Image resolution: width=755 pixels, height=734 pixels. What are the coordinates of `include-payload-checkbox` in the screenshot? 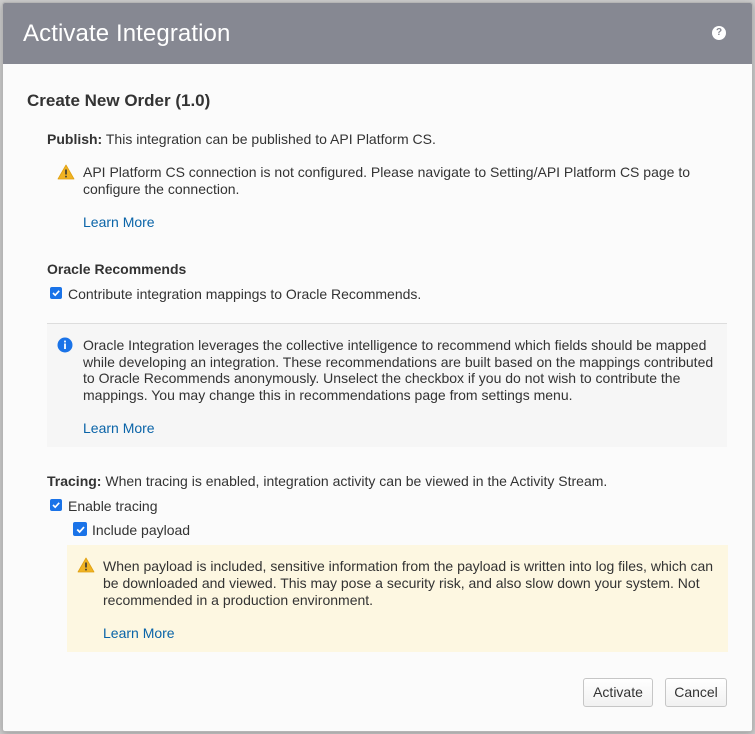 It's located at (80, 529).